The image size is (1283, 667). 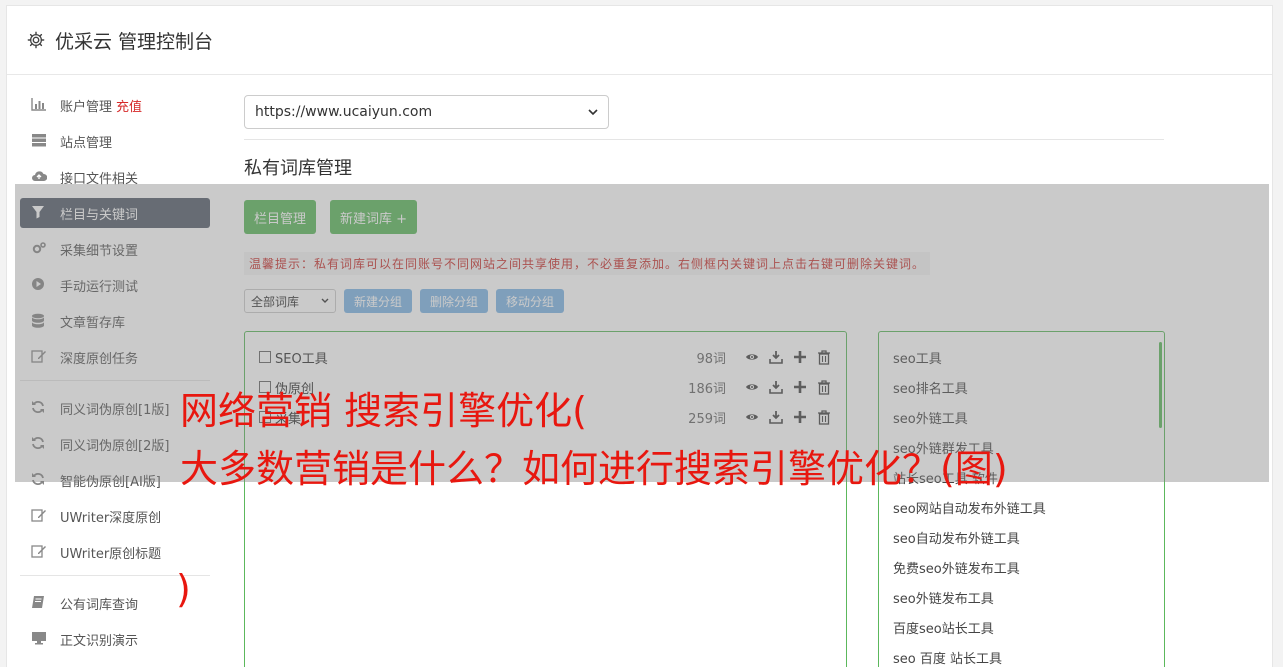 What do you see at coordinates (39, 603) in the screenshot?
I see `book-icon` at bounding box center [39, 603].